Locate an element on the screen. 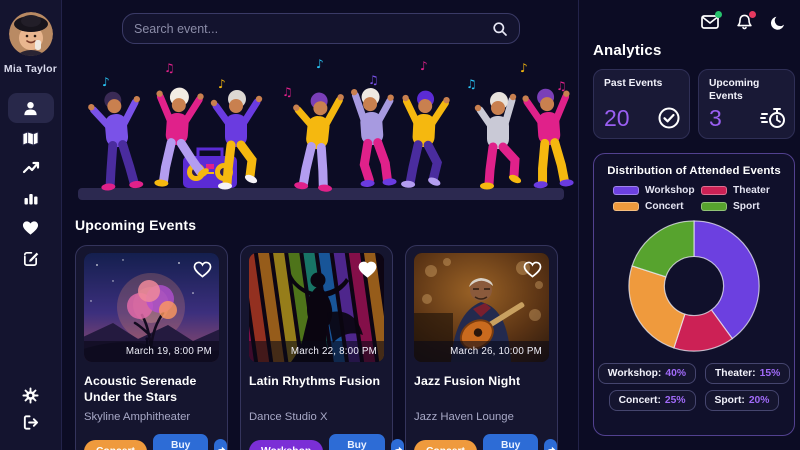  badge-label: Workshop: is located at coordinates (634, 373).